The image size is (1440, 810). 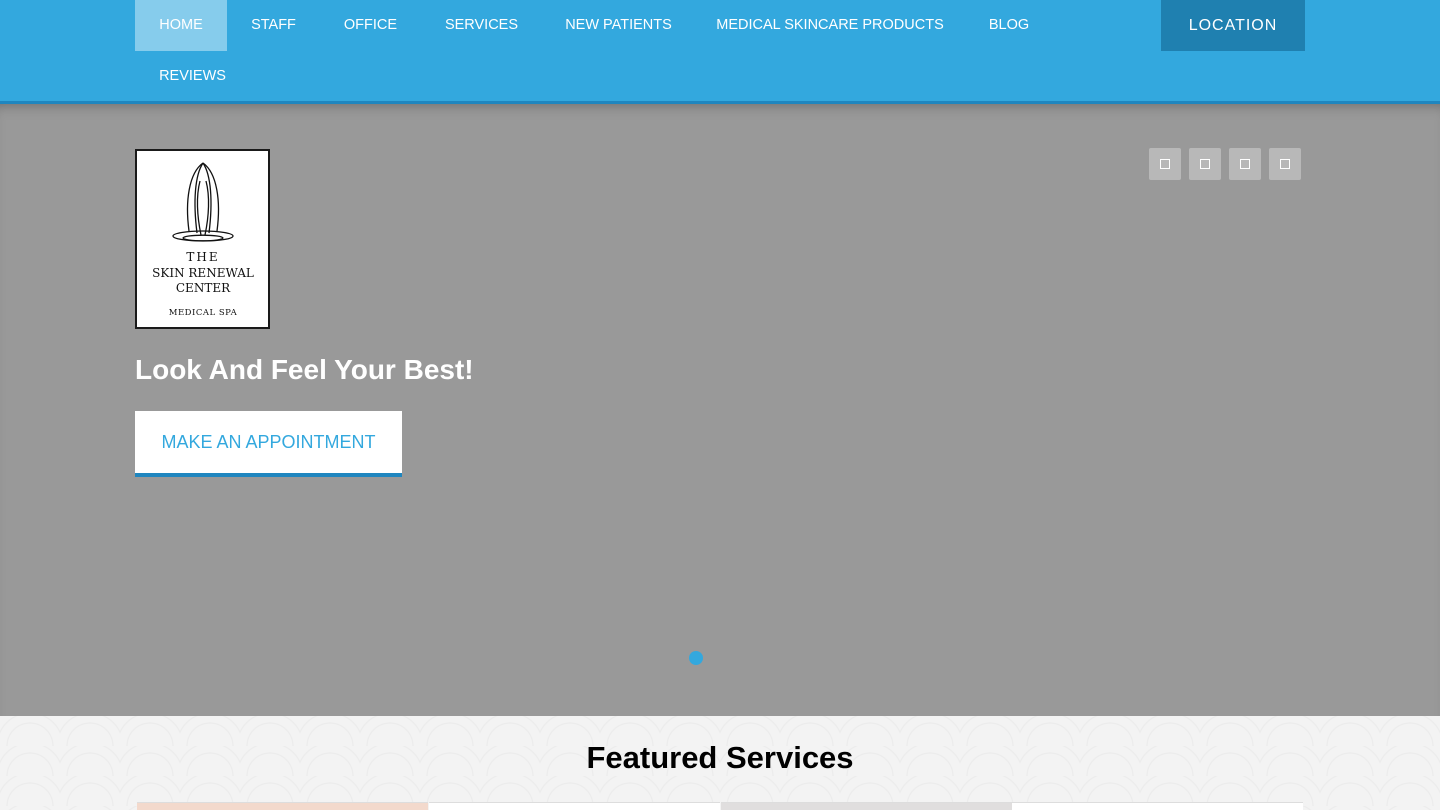 What do you see at coordinates (203, 288) in the screenshot?
I see `logo-line-3: CENTER` at bounding box center [203, 288].